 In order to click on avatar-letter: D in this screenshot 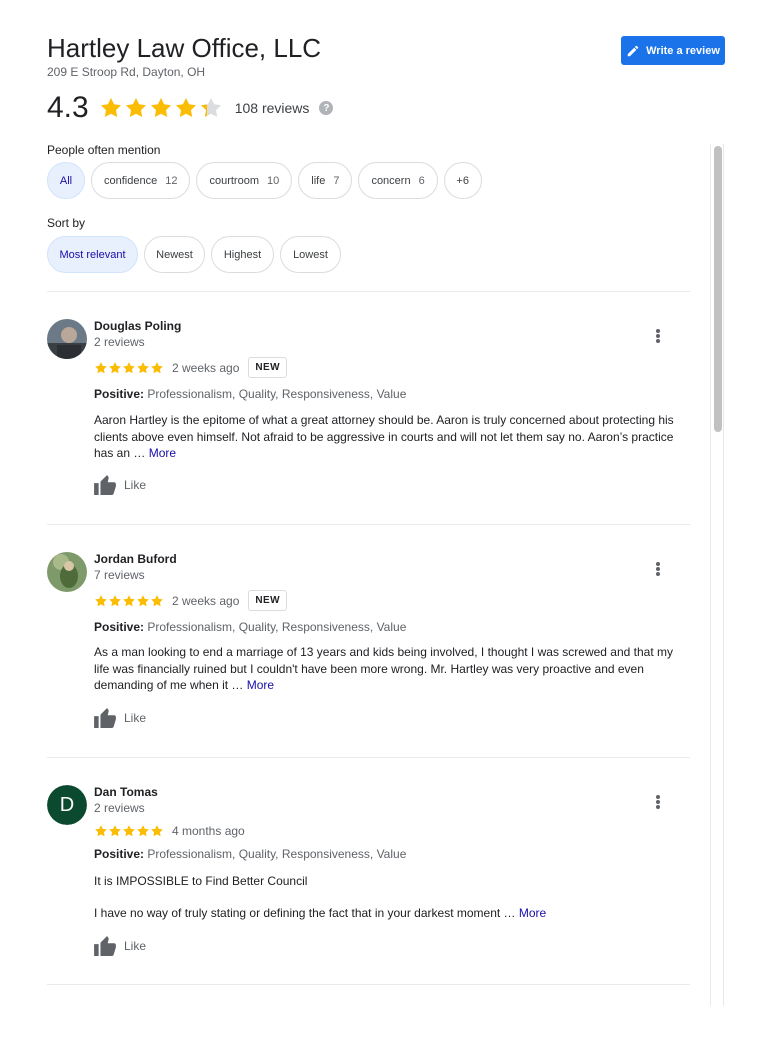, I will do `click(67, 805)`.